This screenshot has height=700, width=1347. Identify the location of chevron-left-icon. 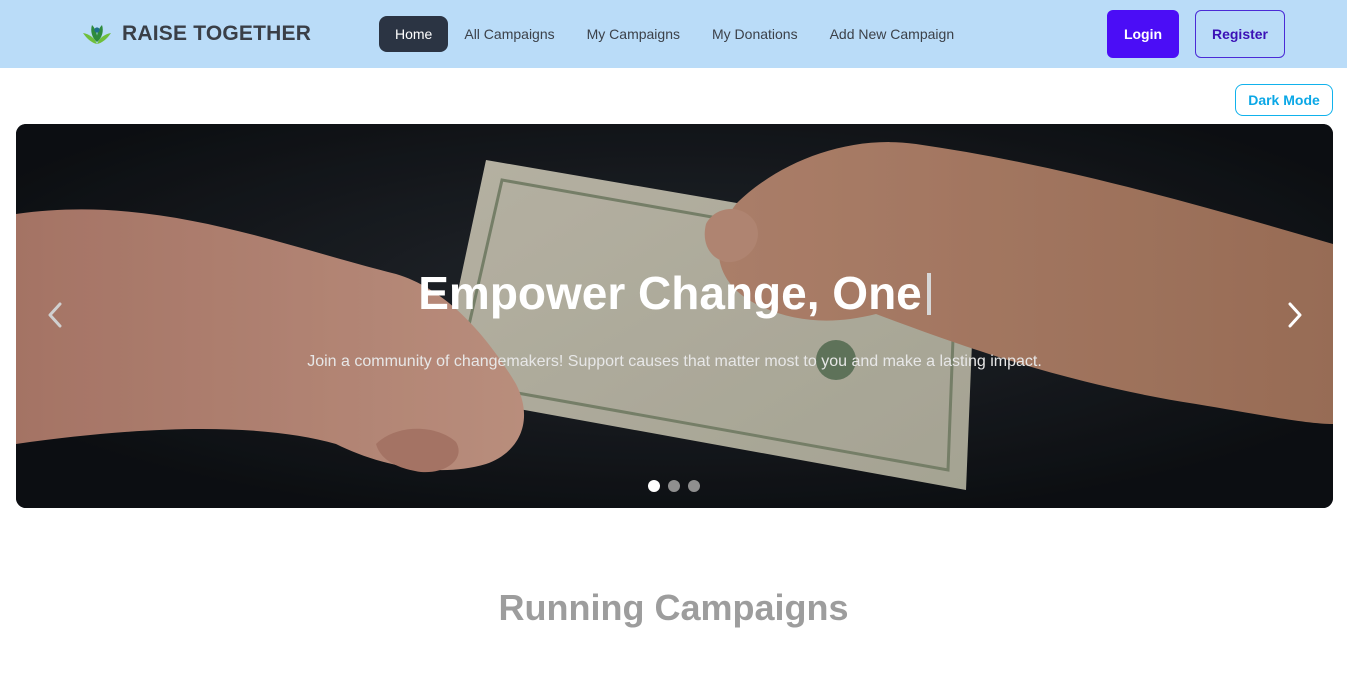
(55, 315).